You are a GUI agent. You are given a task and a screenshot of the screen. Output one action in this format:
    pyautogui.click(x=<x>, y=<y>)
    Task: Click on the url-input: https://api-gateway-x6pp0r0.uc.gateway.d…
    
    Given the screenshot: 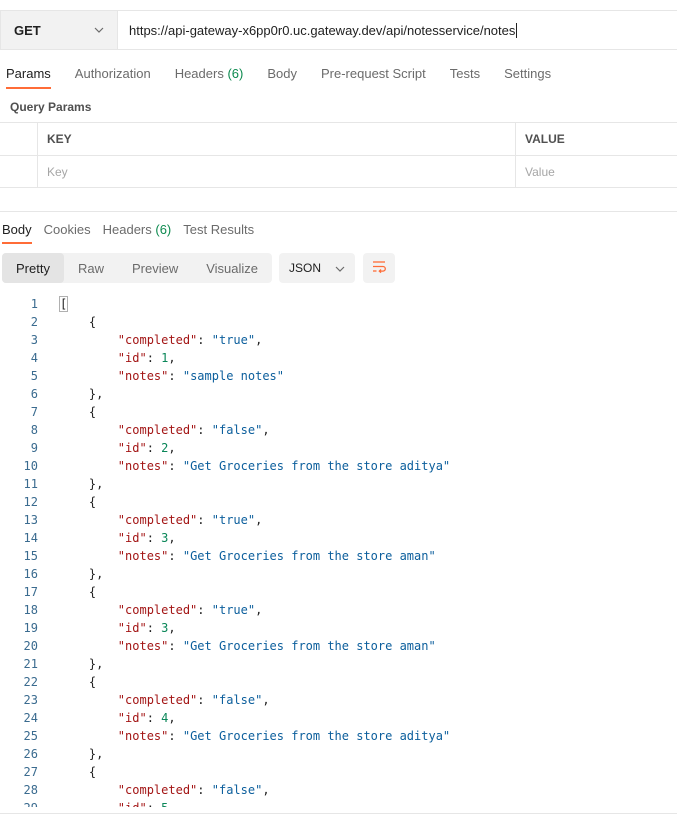 What is the action you would take?
    pyautogui.click(x=397, y=30)
    